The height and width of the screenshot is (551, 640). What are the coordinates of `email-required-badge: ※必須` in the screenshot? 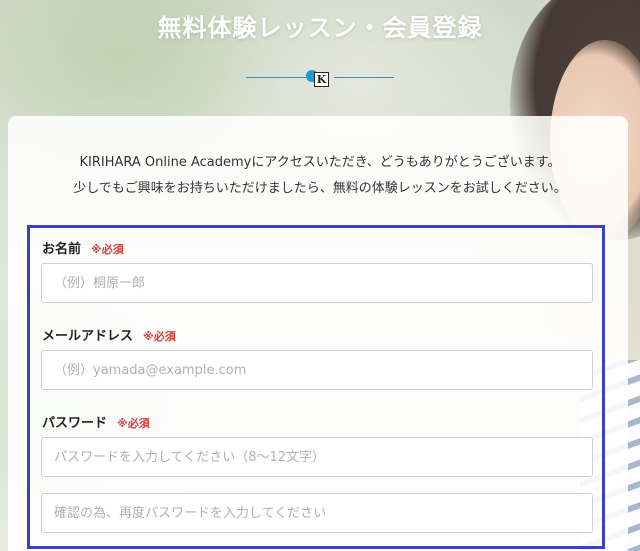 It's located at (159, 336).